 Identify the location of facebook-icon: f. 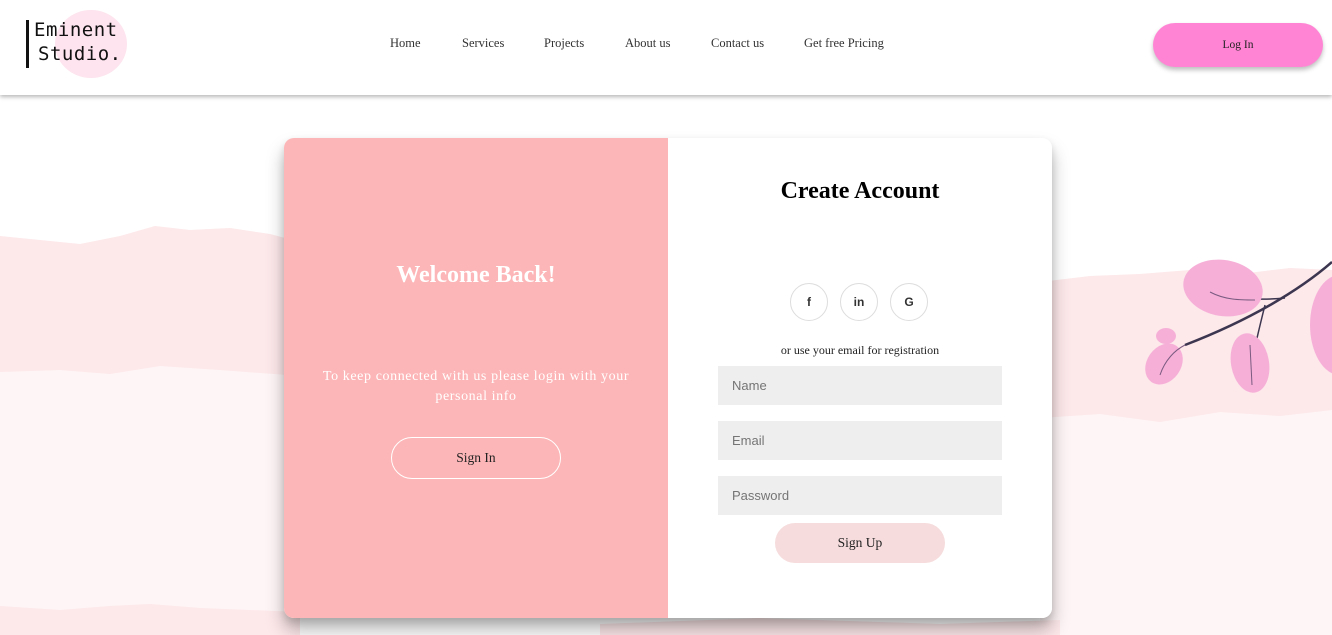
(809, 302).